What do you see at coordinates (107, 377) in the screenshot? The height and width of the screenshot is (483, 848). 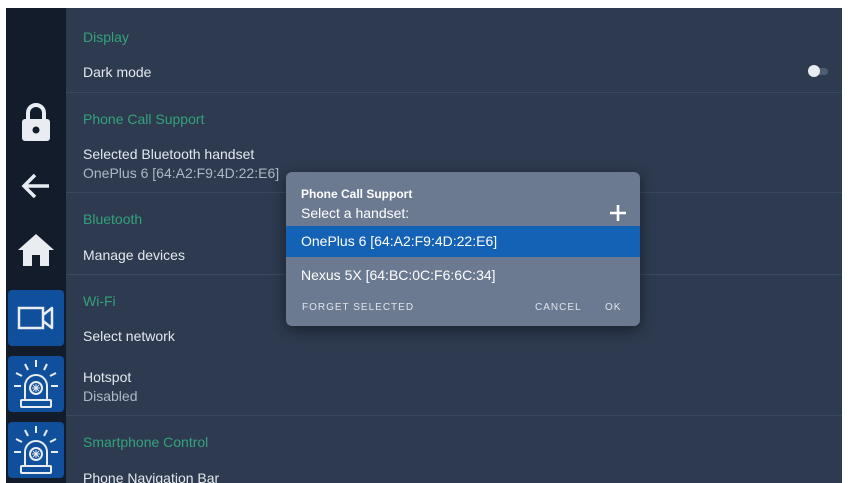 I see `hotspot-label: Hotspot` at bounding box center [107, 377].